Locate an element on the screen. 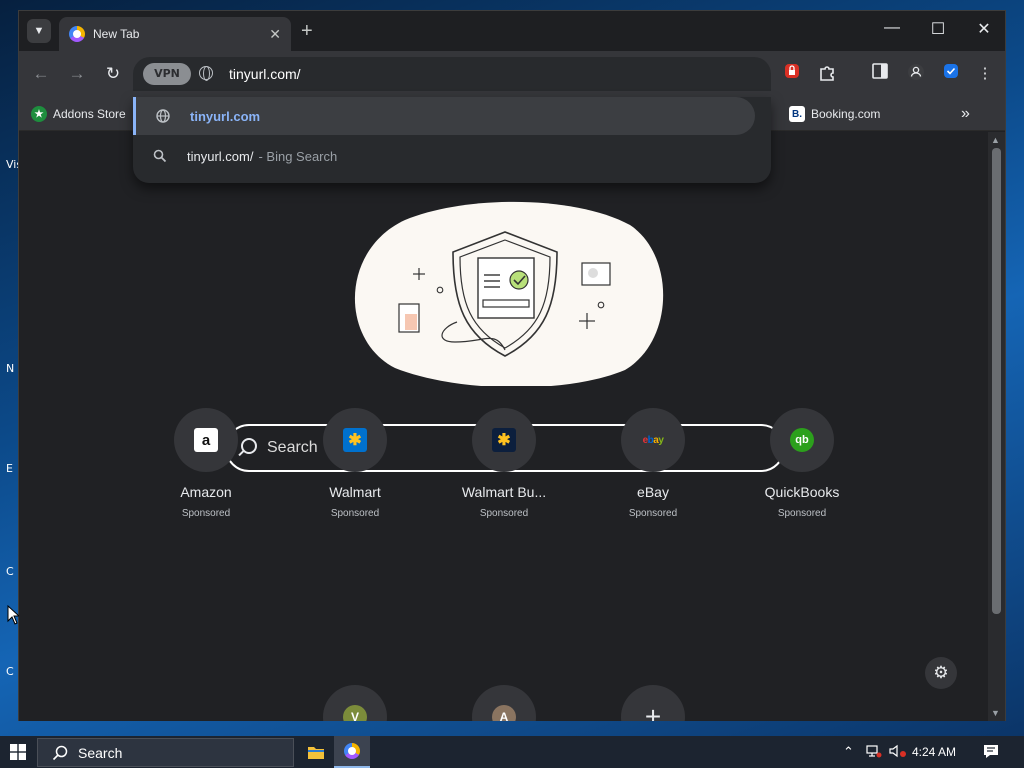 This screenshot has height=768, width=1024. folder-icon is located at coordinates (316, 753).